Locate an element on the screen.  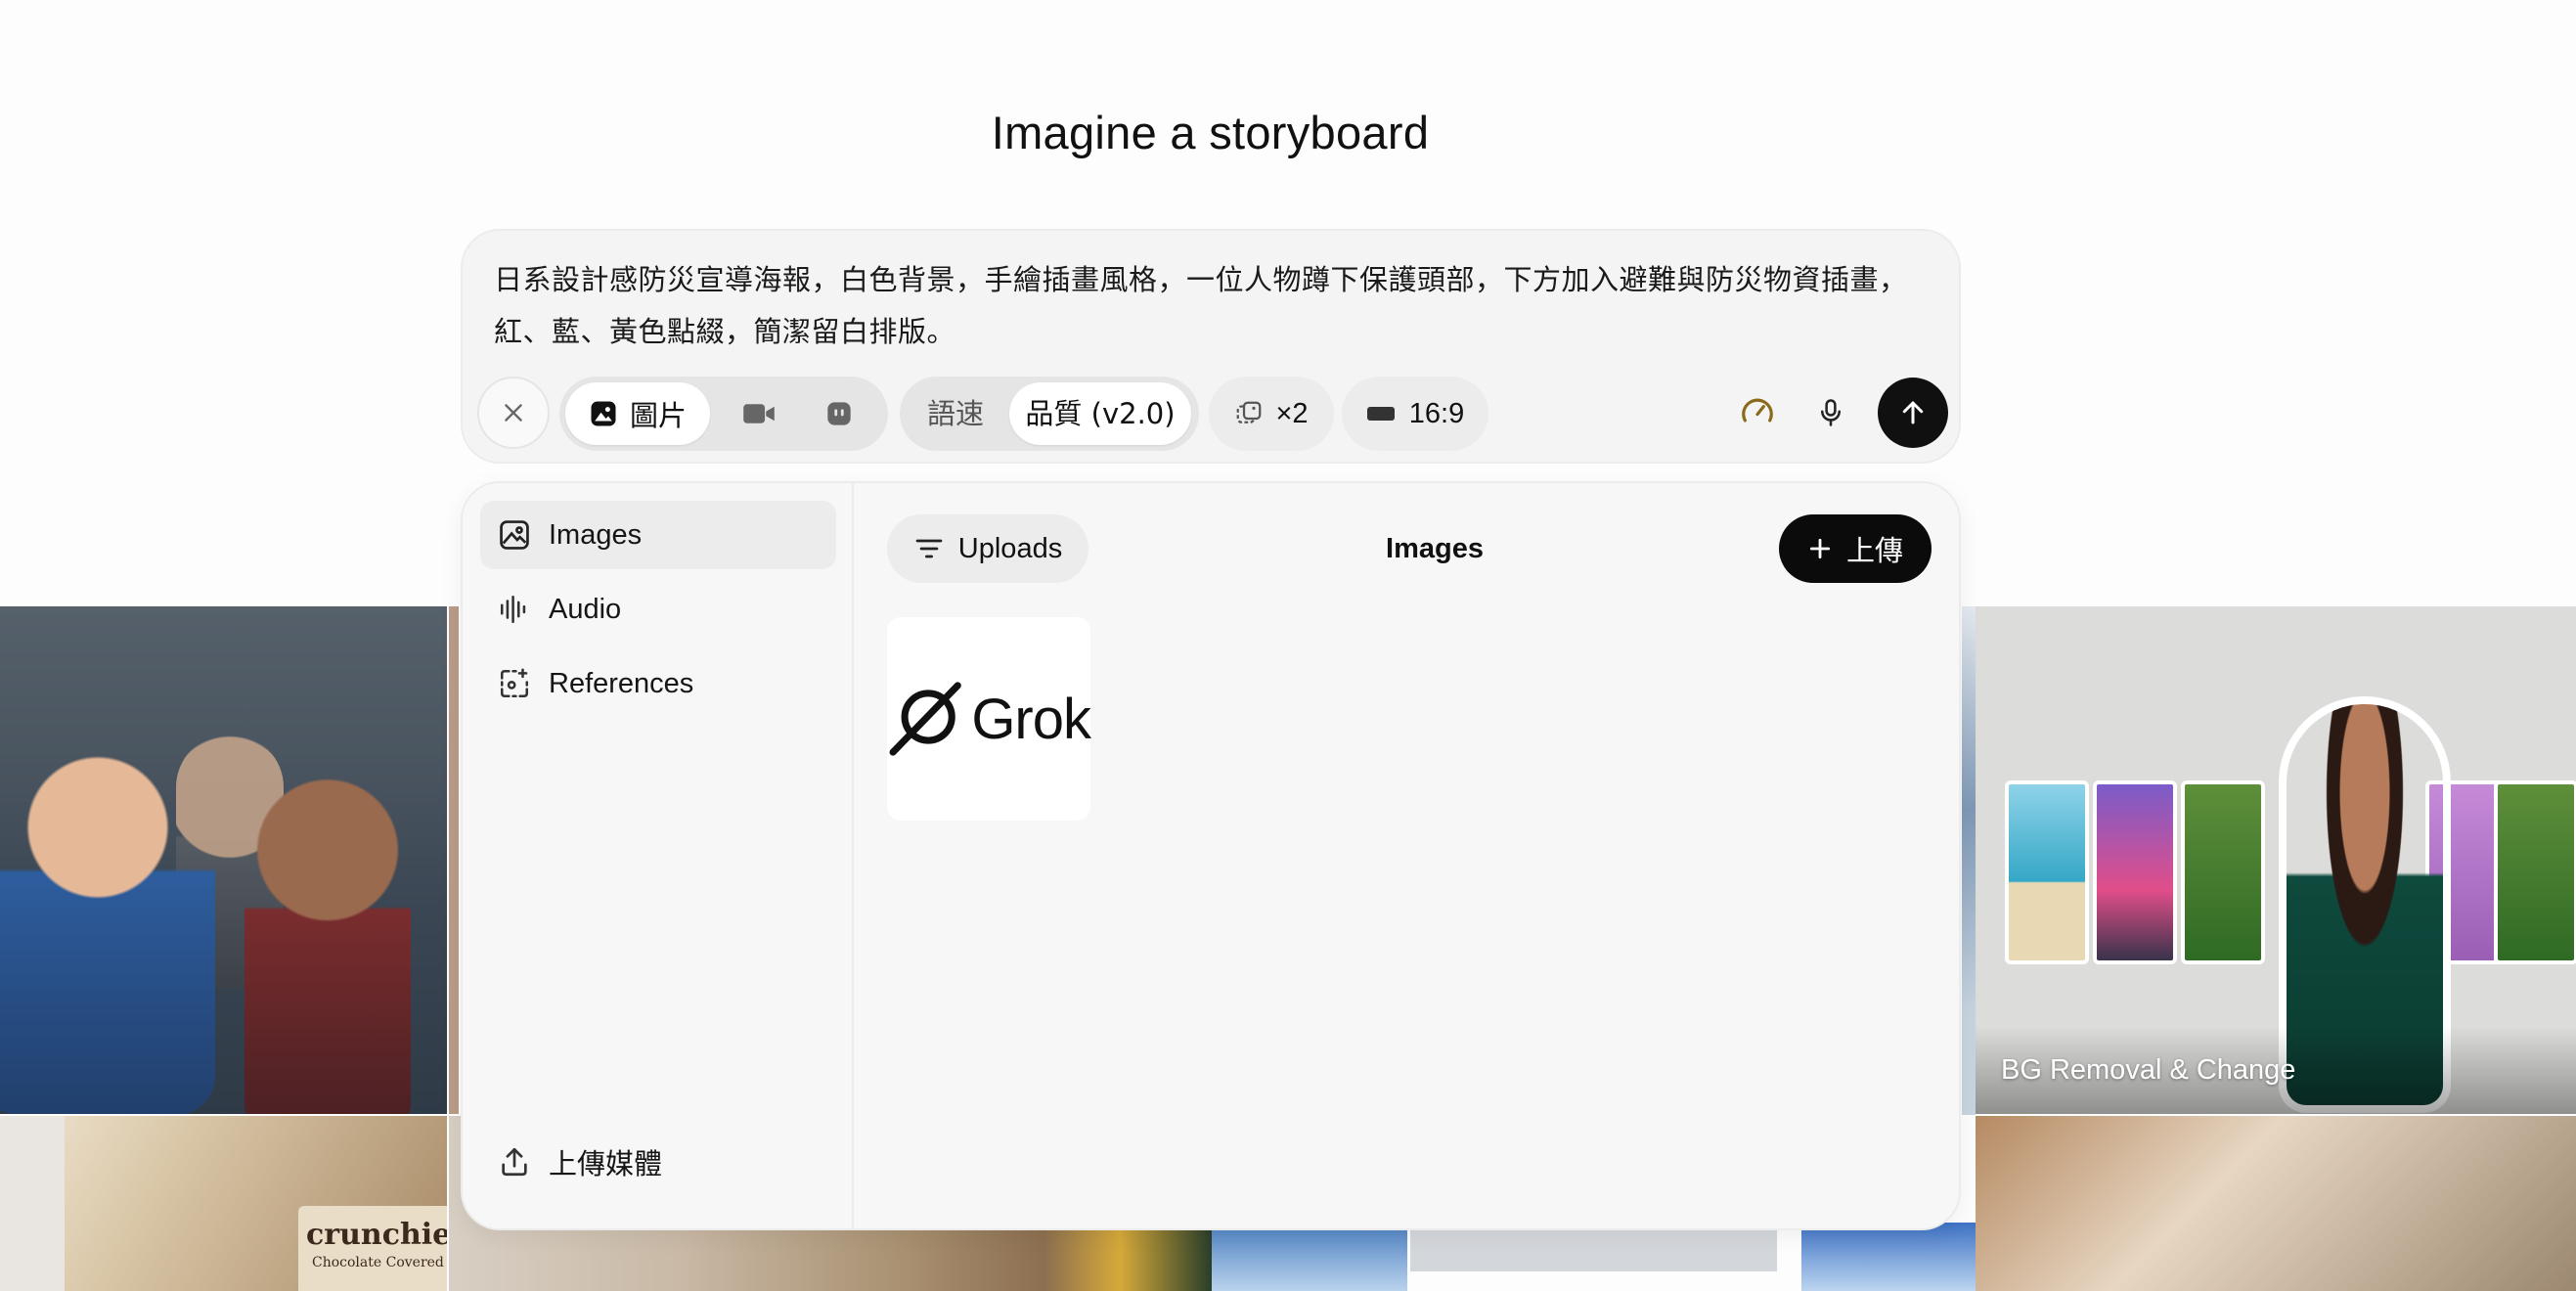
mode-video-button is located at coordinates (758, 413).